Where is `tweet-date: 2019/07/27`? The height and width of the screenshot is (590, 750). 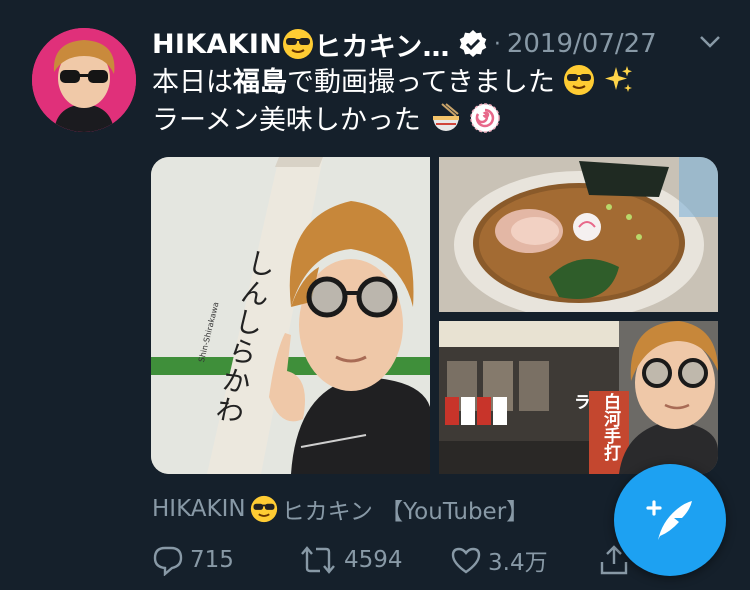 tweet-date: 2019/07/27 is located at coordinates (582, 44).